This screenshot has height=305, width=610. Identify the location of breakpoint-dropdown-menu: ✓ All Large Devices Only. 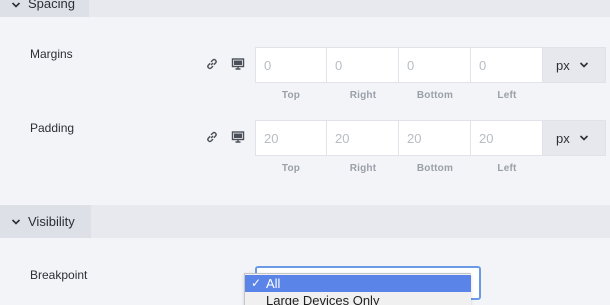
(357, 289).